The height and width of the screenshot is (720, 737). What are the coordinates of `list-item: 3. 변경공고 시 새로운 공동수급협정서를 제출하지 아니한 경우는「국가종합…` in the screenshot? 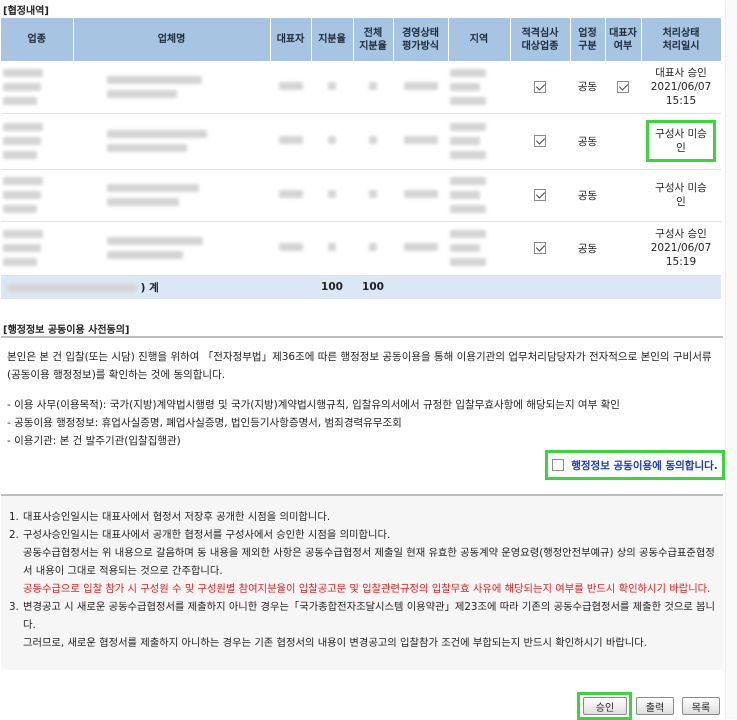 It's located at (362, 625).